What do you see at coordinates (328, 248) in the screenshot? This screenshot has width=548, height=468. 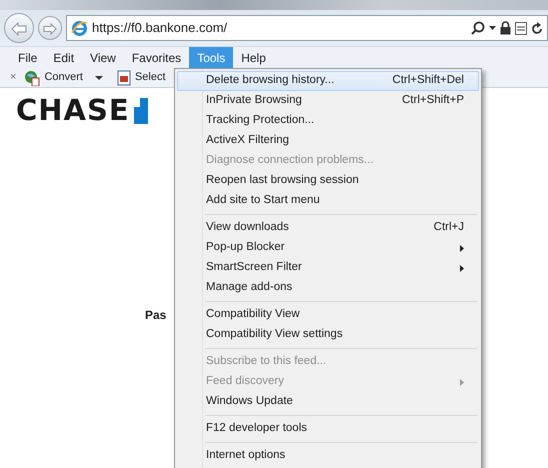 I see `menu-option: Pop-up Blocker` at bounding box center [328, 248].